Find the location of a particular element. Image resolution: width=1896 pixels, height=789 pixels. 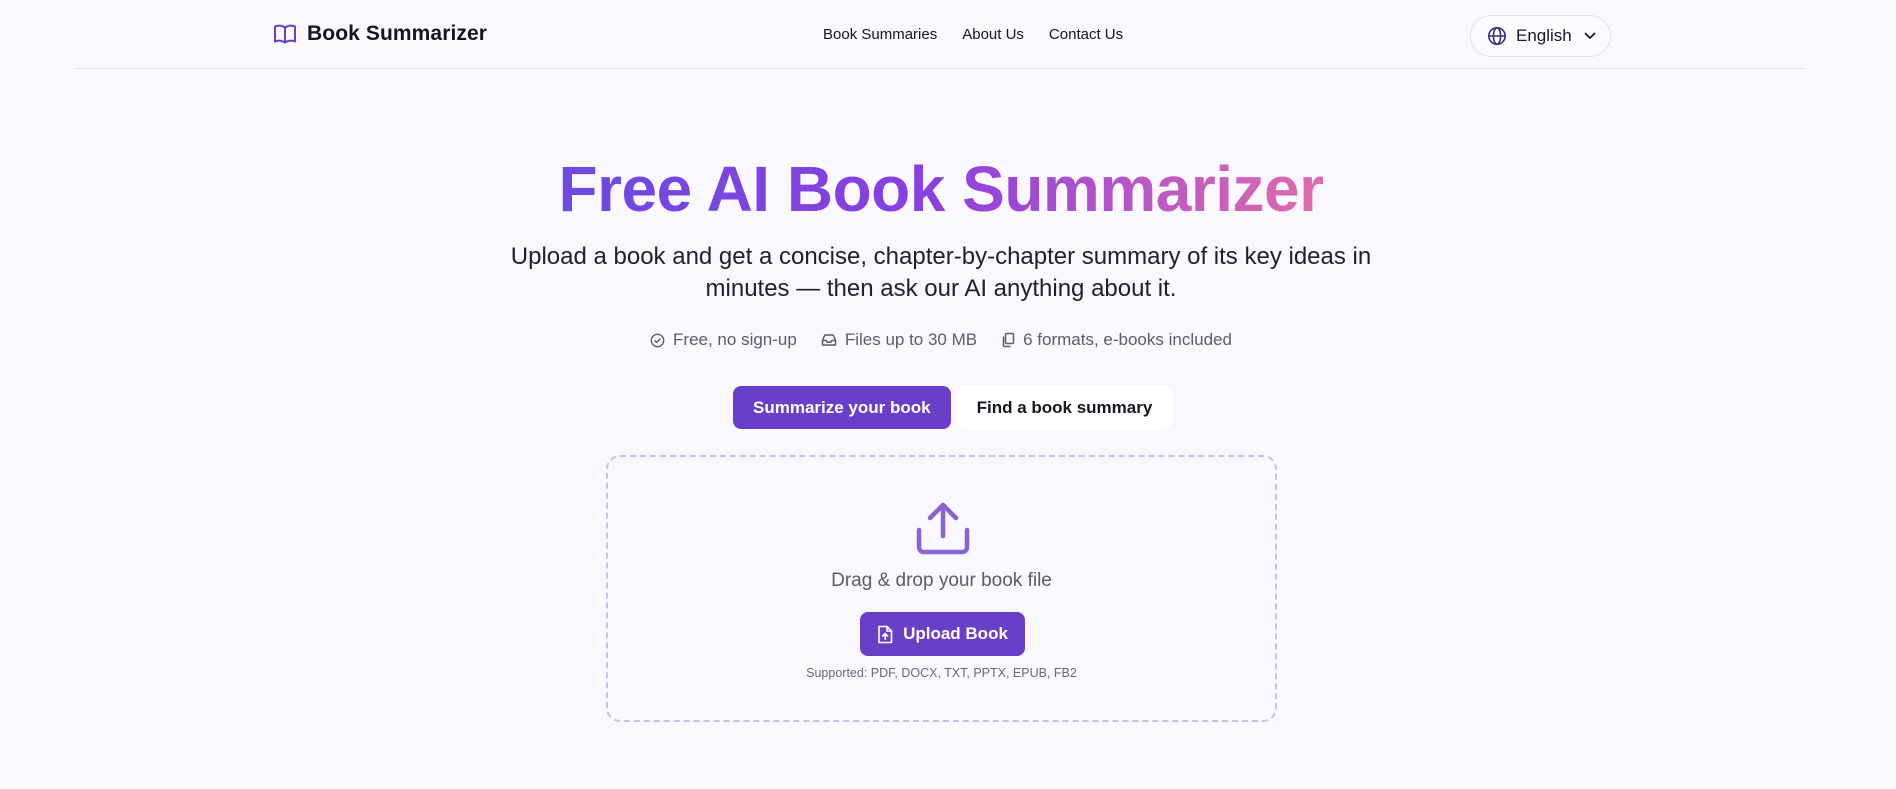

brand-name: Book Summarizer is located at coordinates (397, 33).